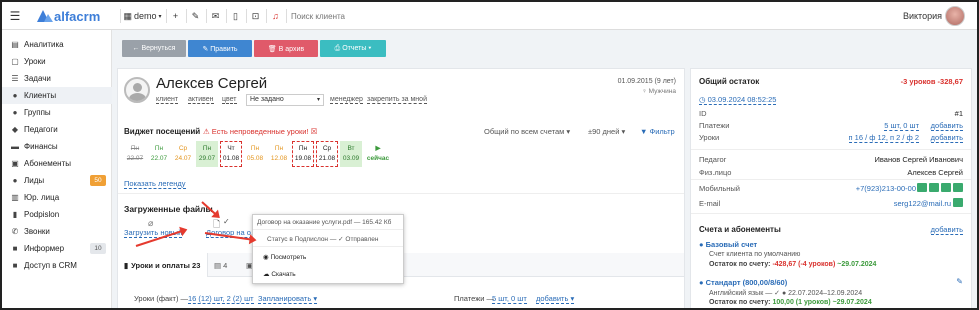  I want to click on unconducted-warning: ⚠ Есть непроведенные уроки! ☒, so click(260, 131).